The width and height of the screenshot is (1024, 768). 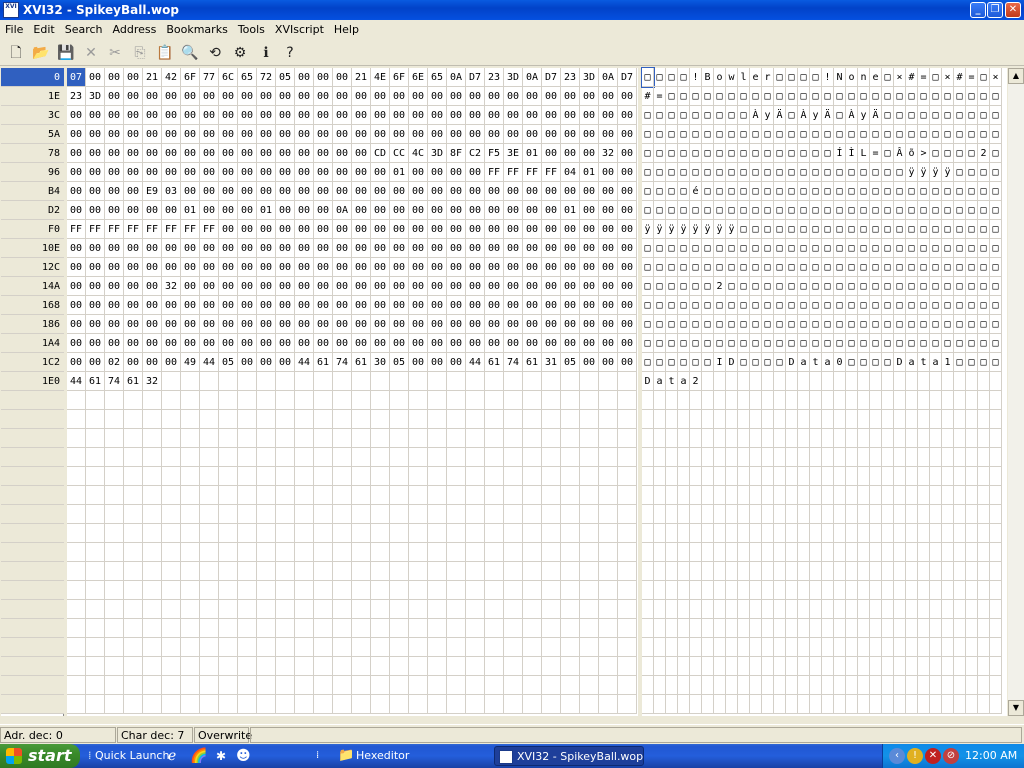 I want to click on hex-byte-cell: FF, so click(x=513, y=172).